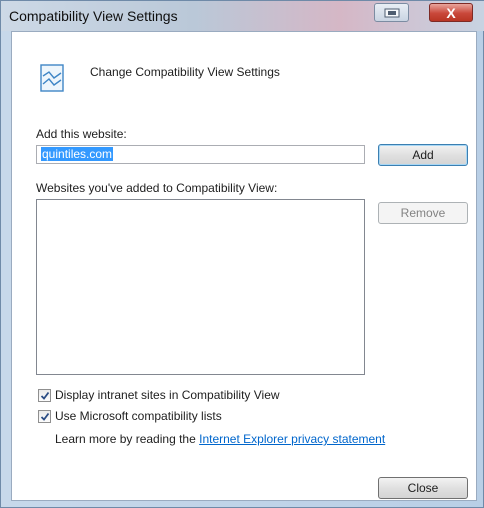  What do you see at coordinates (125, 439) in the screenshot?
I see `learn-more-prefix: Learn more by reading the` at bounding box center [125, 439].